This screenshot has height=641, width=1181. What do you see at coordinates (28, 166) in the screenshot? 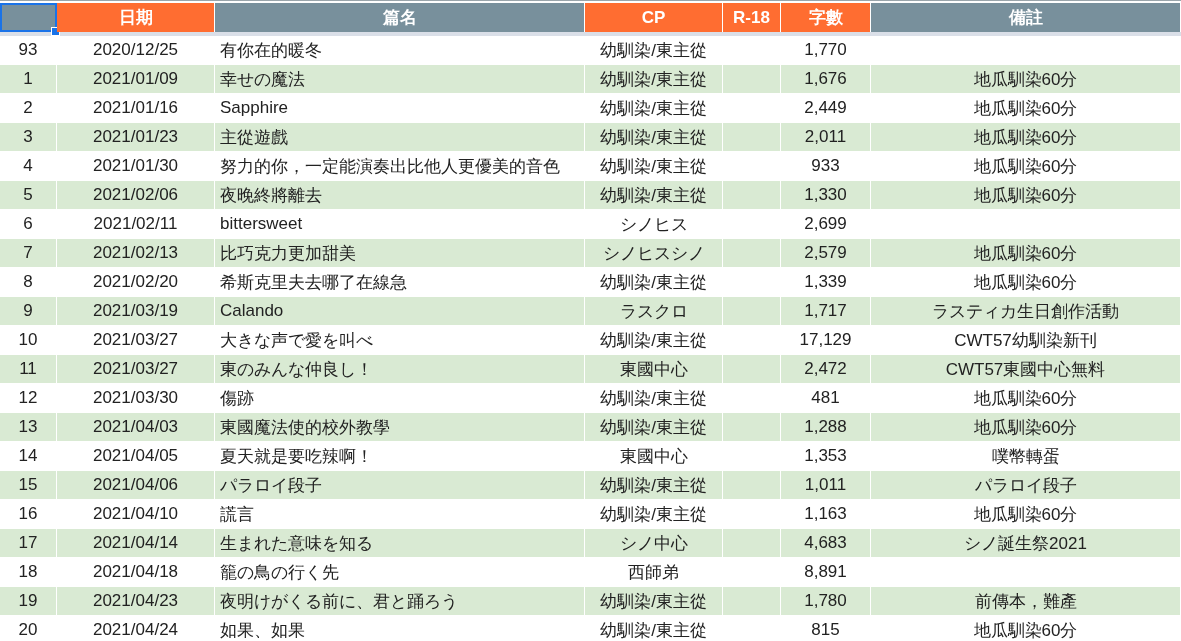
I see `row-number: 4` at bounding box center [28, 166].